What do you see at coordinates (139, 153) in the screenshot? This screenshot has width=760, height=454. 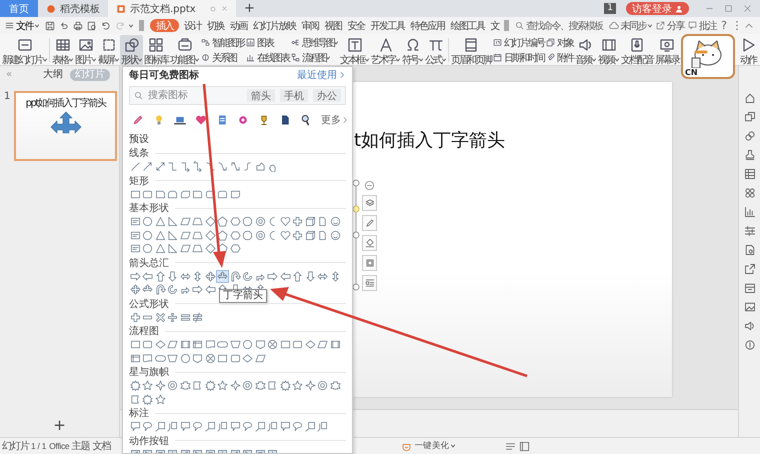 I see `section-heading: 线条` at bounding box center [139, 153].